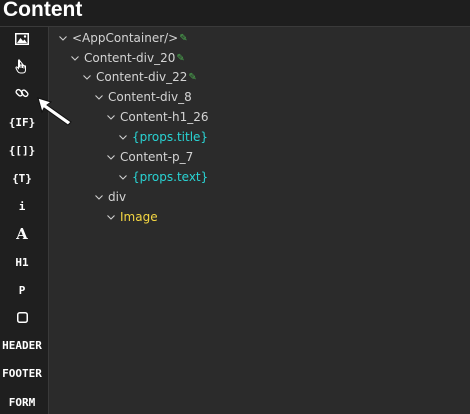 This screenshot has width=470, height=414. I want to click on tree-node-label: Content-h1_26, so click(164, 117).